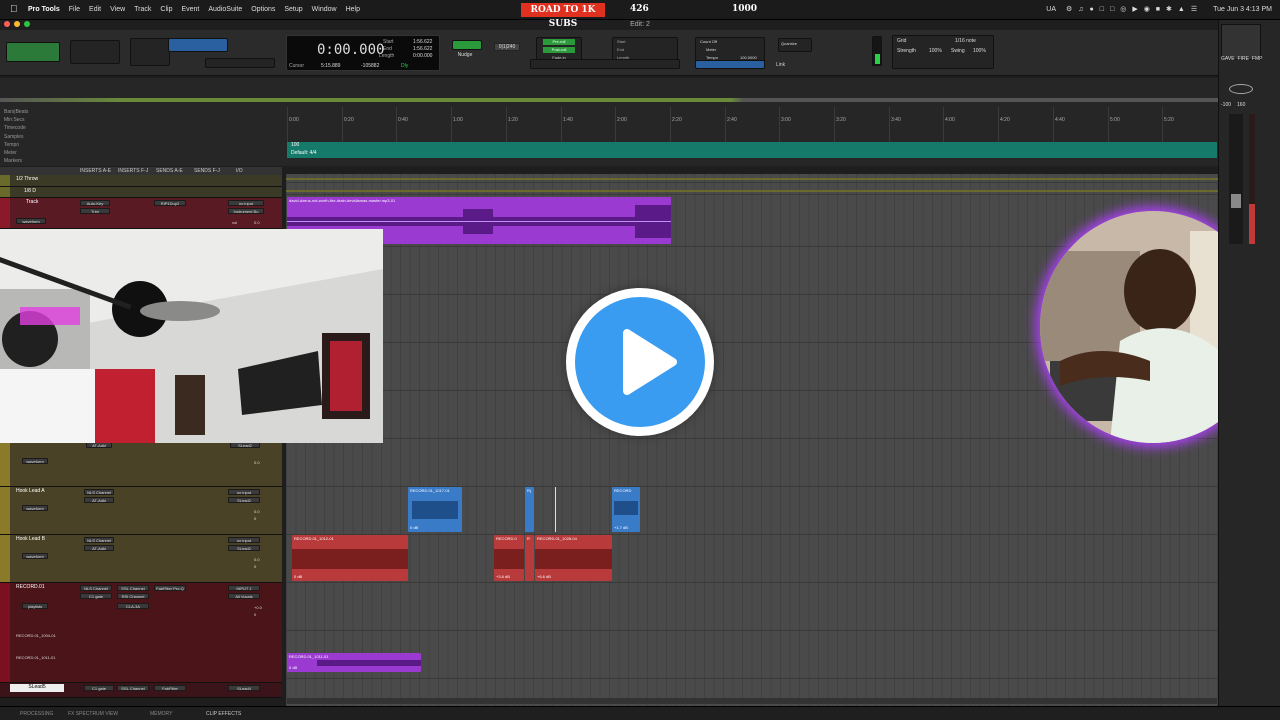 Image resolution: width=1280 pixels, height=720 pixels. Describe the element at coordinates (559, 42) in the screenshot. I see `pre-roll-button: Pre-roll` at that location.